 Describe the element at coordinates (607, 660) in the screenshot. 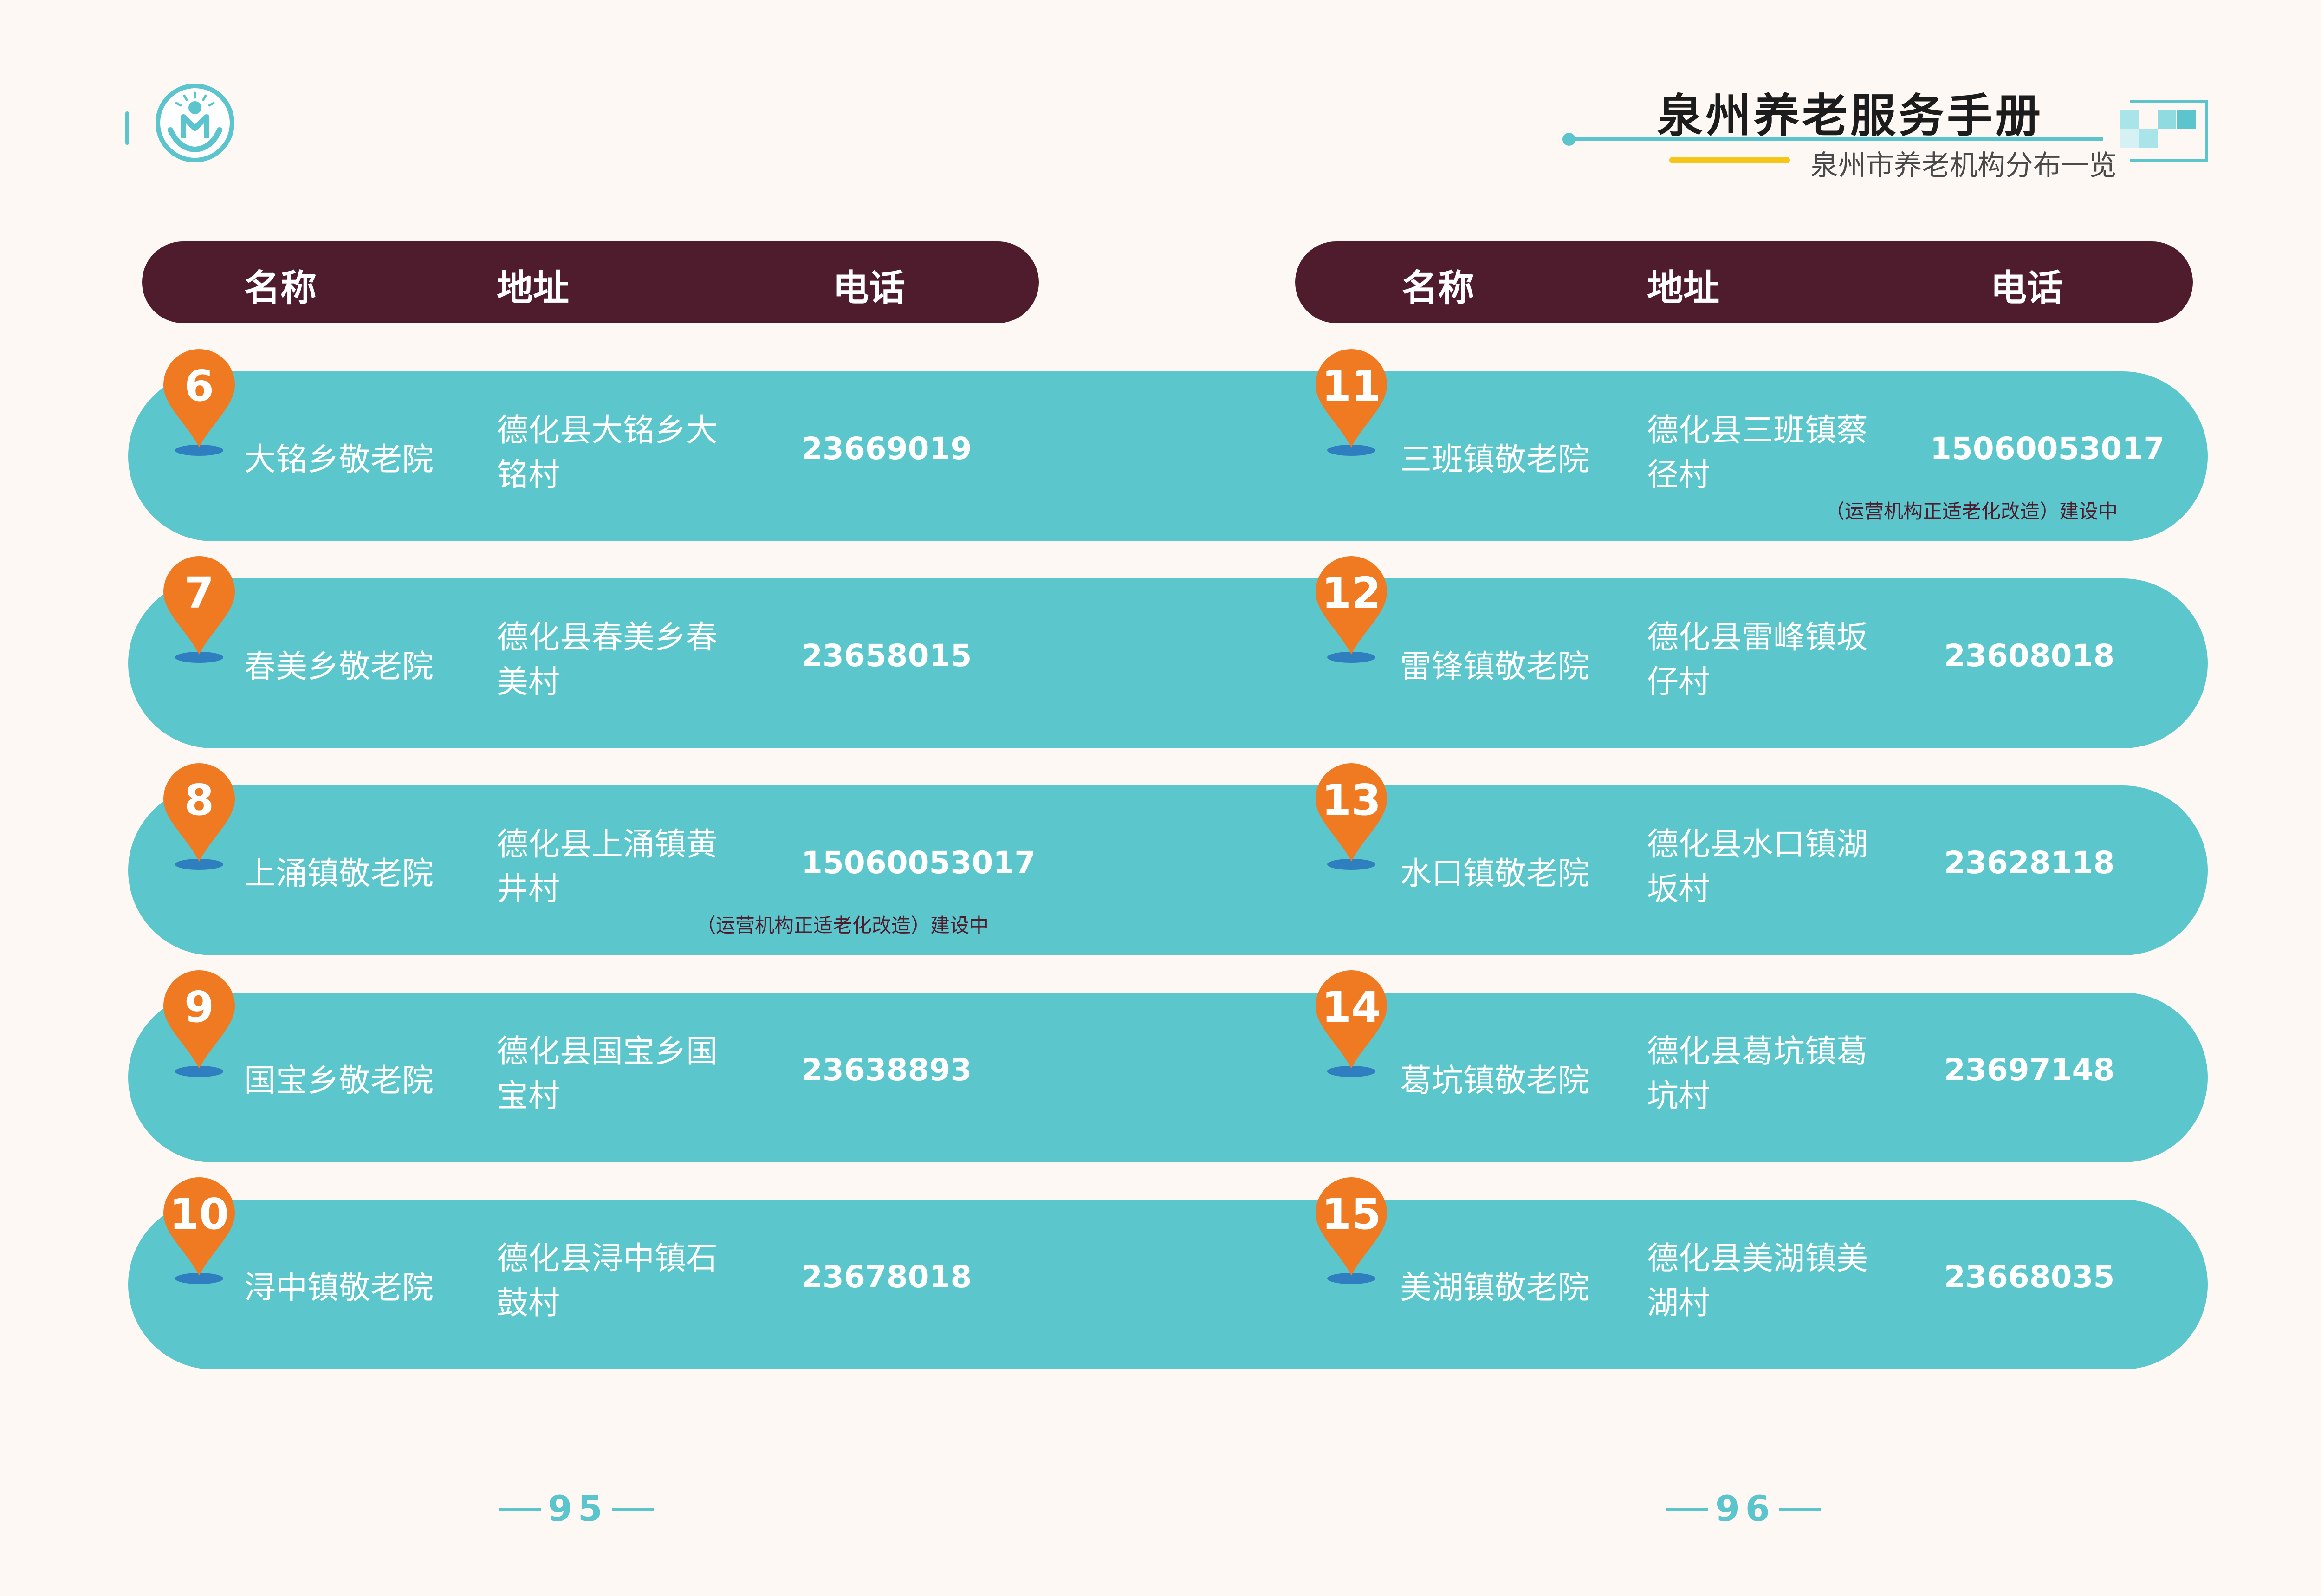

I see `facility-address: 德化县春美乡春 美村` at that location.